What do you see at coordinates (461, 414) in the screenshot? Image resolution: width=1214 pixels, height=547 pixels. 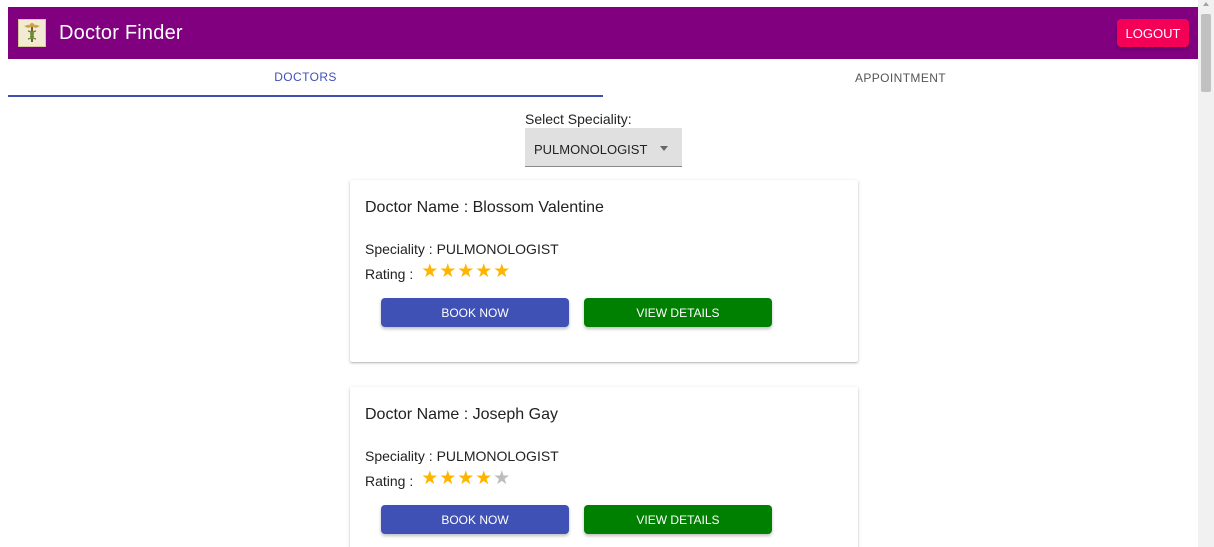 I see `doctor-name: Doctor Name : Joseph Gay` at bounding box center [461, 414].